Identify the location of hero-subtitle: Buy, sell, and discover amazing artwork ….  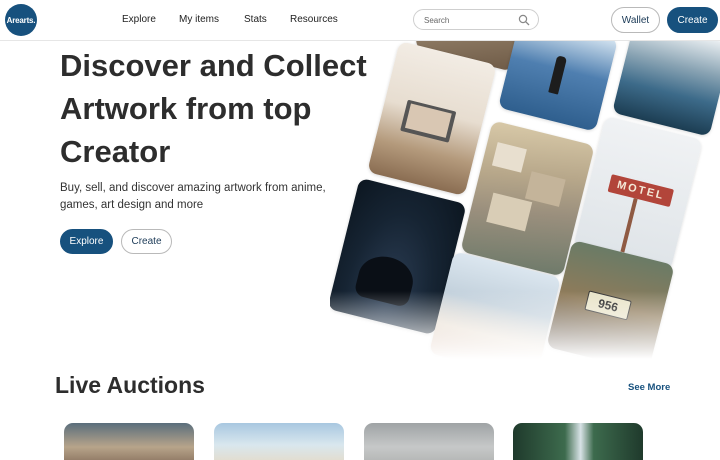
(193, 196).